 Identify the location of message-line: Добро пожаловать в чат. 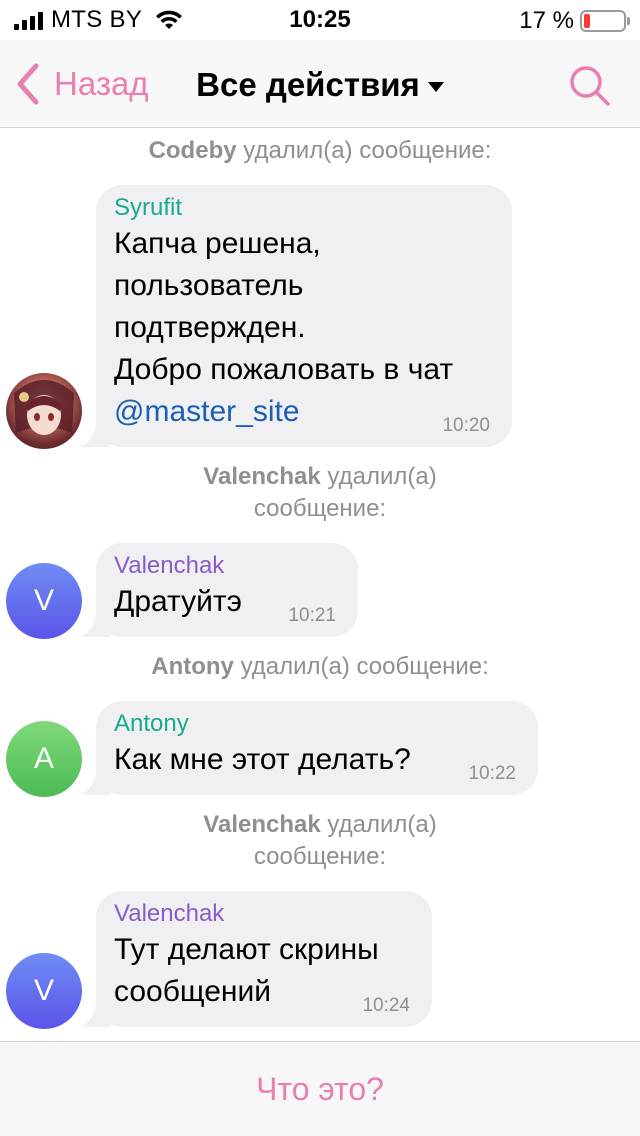
(284, 369).